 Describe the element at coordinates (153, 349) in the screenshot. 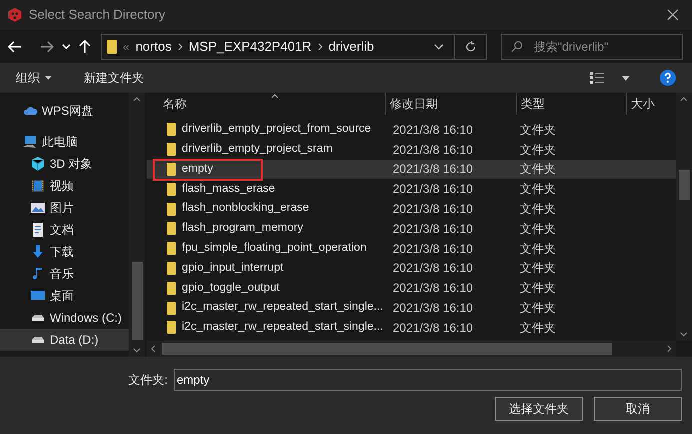

I see `chevron-left-icon` at that location.